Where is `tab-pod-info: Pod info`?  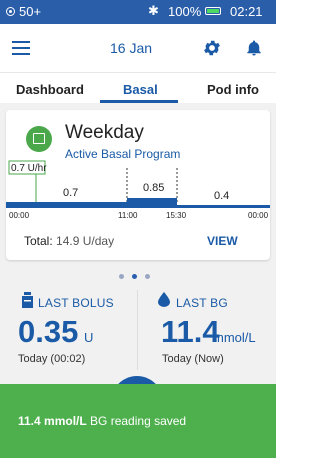 tab-pod-info: Pod info is located at coordinates (233, 89).